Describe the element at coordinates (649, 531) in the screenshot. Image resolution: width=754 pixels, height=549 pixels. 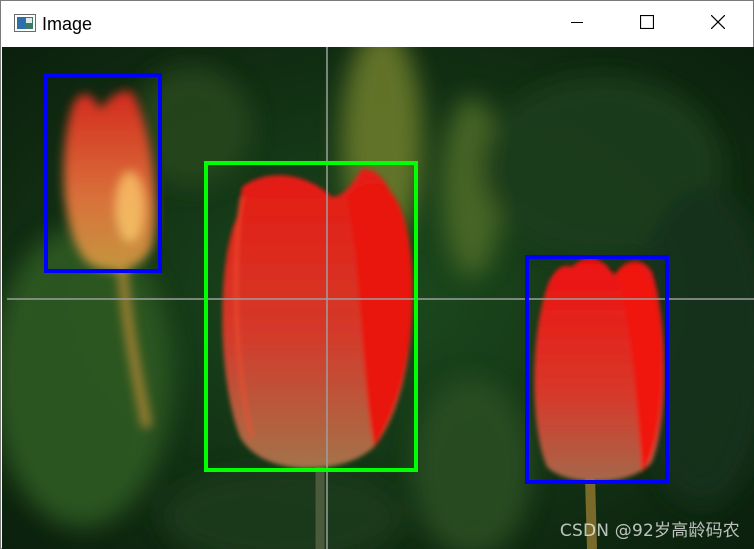
I see `csdn-watermark: CSDN @92岁高龄码农` at that location.